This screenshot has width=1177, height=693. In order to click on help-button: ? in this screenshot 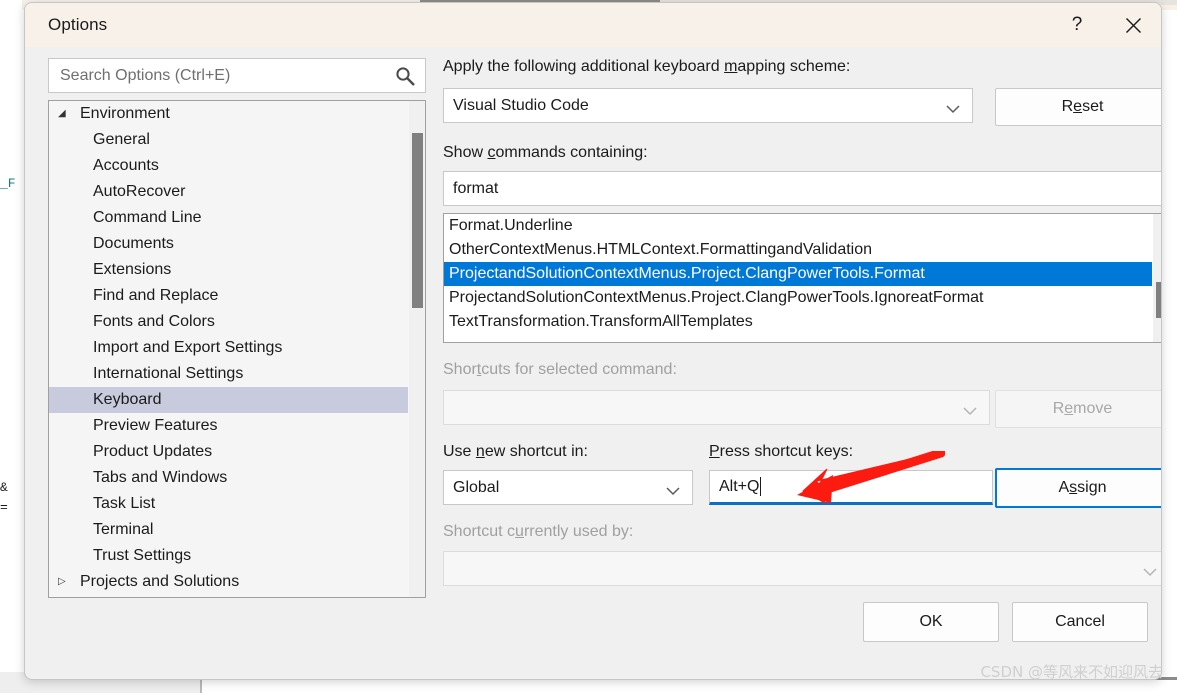, I will do `click(1077, 25)`.